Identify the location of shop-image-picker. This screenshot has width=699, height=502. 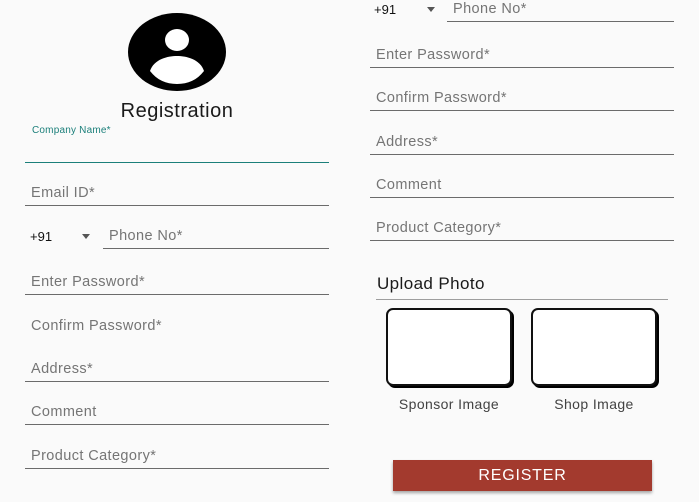
(594, 347).